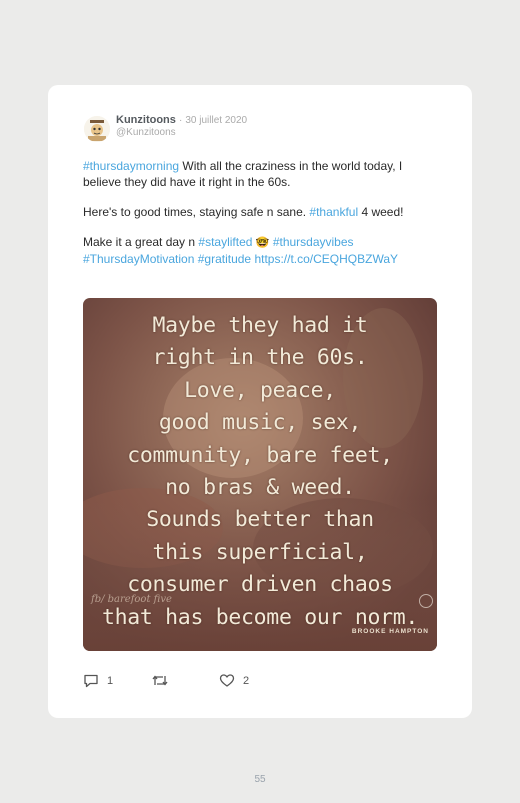 This screenshot has width=520, height=803. I want to click on heart-icon, so click(227, 680).